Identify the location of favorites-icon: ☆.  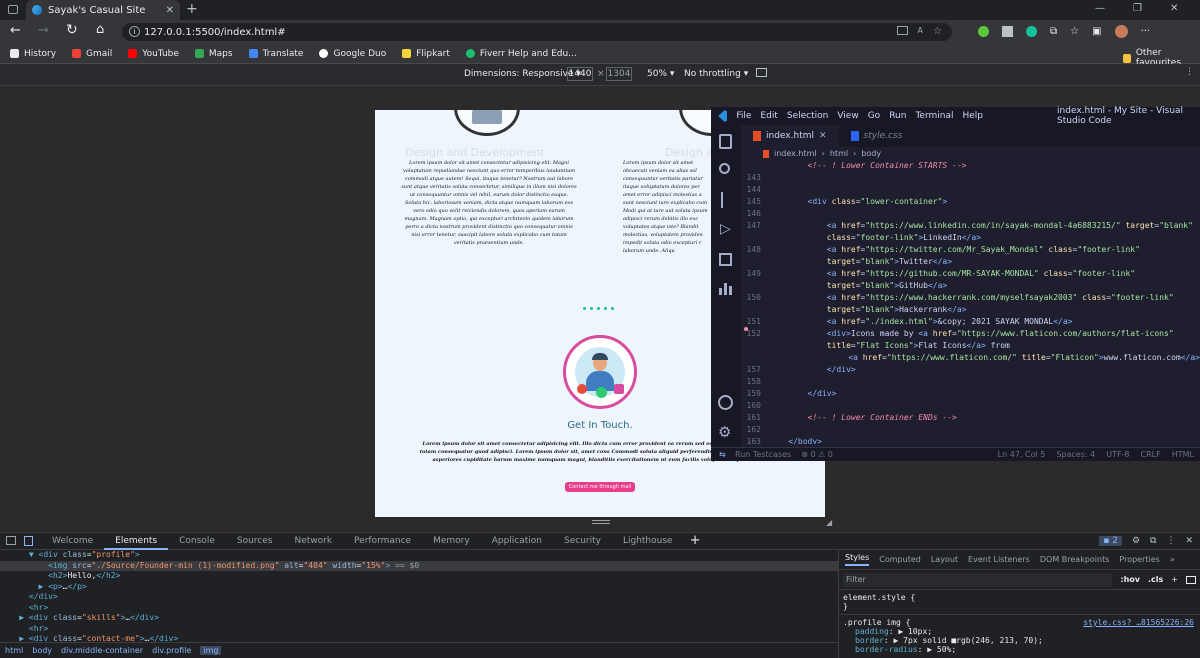
(1074, 31).